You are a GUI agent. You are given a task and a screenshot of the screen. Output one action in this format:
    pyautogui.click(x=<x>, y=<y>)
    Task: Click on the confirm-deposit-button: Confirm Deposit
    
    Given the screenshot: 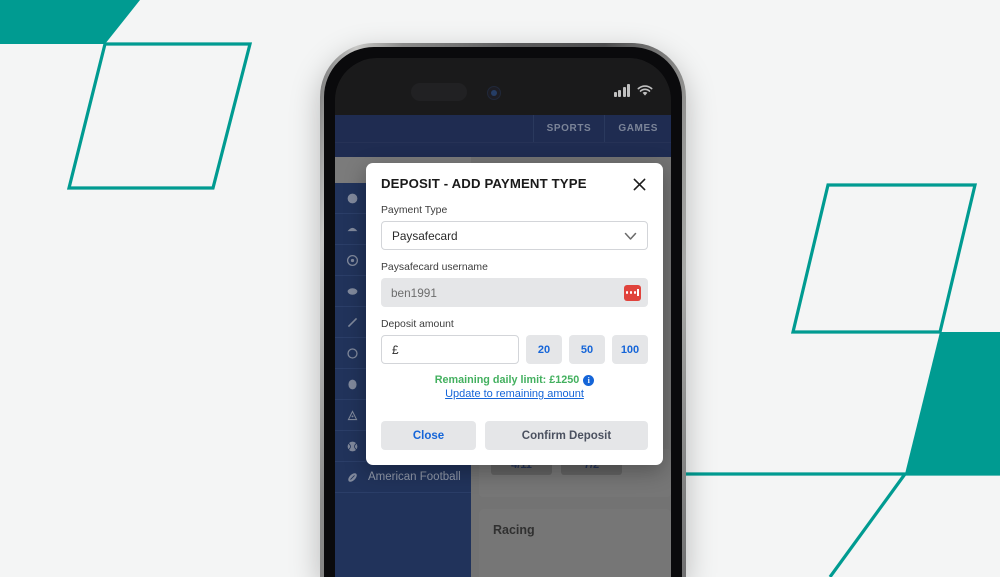 What is the action you would take?
    pyautogui.click(x=566, y=435)
    